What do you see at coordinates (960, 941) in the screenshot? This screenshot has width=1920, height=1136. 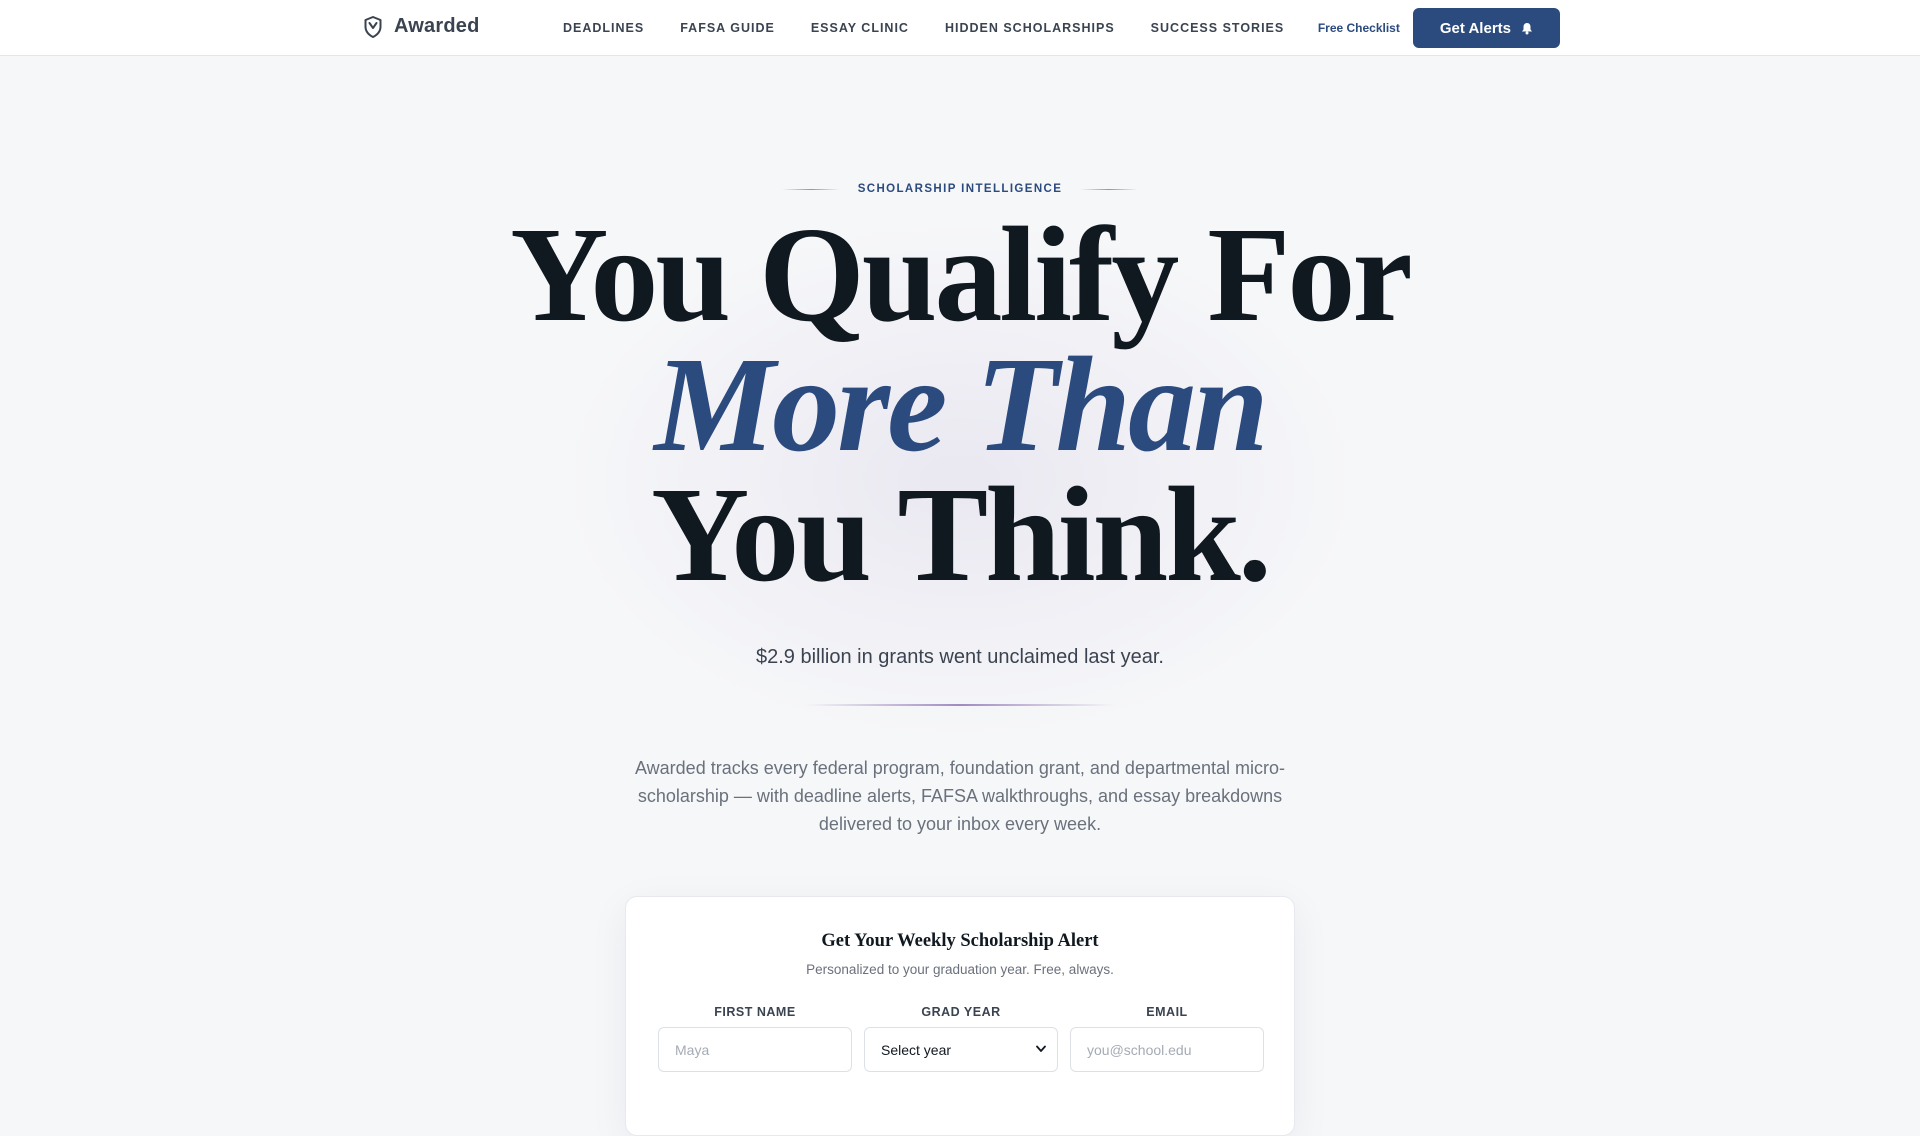 I see `signup-card-title: Get Your Weekly Scholarship Alert` at bounding box center [960, 941].